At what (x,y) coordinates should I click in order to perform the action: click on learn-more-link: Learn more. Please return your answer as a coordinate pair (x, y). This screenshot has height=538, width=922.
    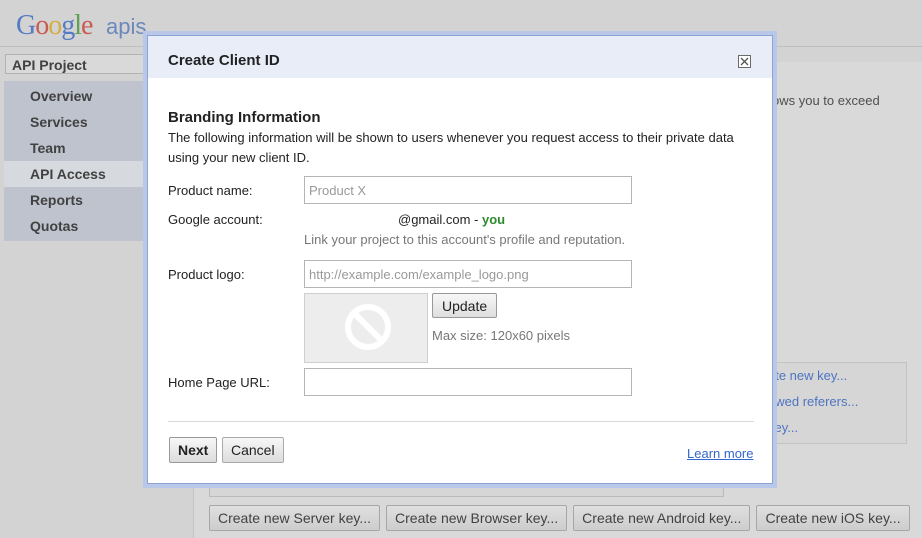
    Looking at the image, I should click on (720, 453).